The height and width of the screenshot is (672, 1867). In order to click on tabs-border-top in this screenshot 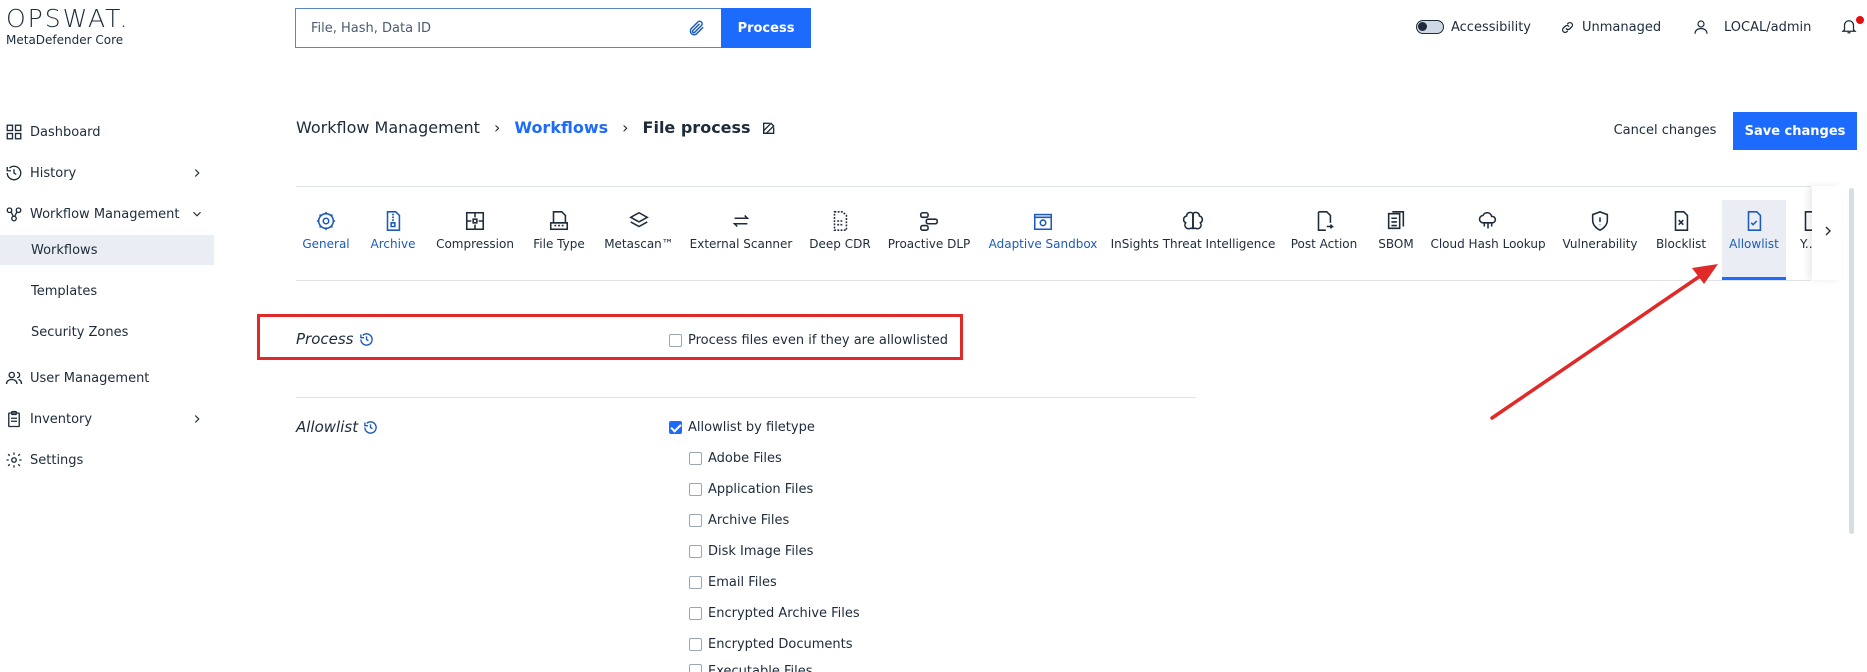, I will do `click(1053, 186)`.